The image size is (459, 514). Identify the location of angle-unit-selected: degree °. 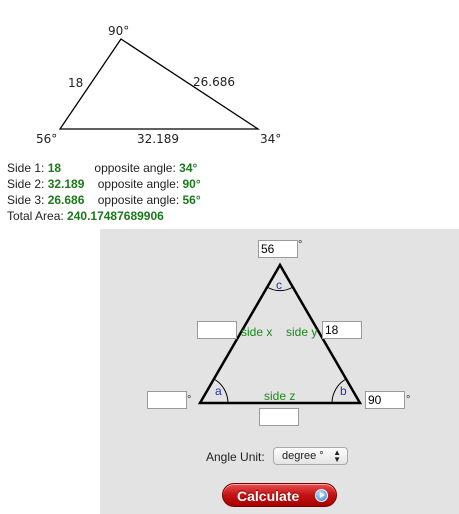
(303, 456).